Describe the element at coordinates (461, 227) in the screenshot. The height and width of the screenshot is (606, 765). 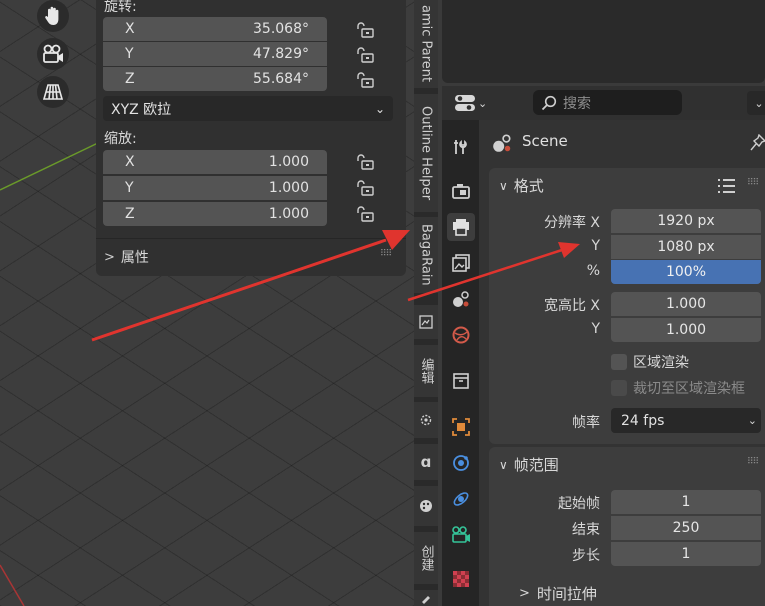
I see `tab-output` at that location.